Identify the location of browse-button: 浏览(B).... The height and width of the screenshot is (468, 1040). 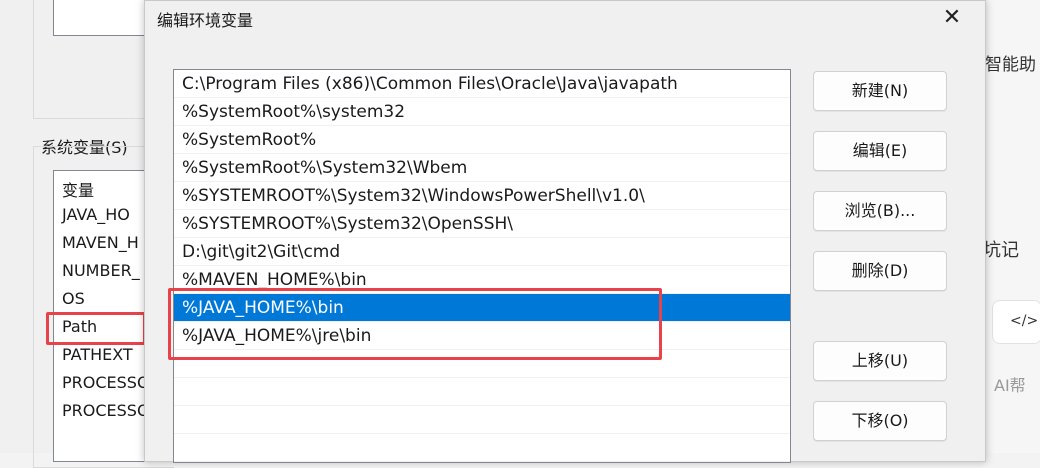
(880, 211).